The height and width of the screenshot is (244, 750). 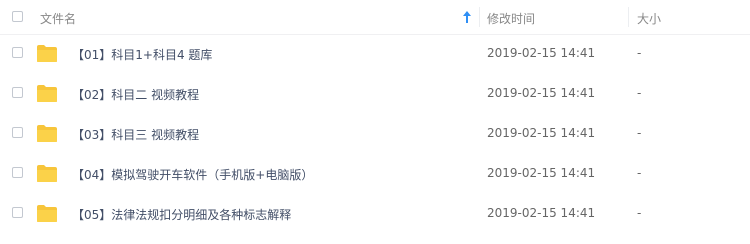 I want to click on column-header-name: 文件名, so click(x=58, y=18).